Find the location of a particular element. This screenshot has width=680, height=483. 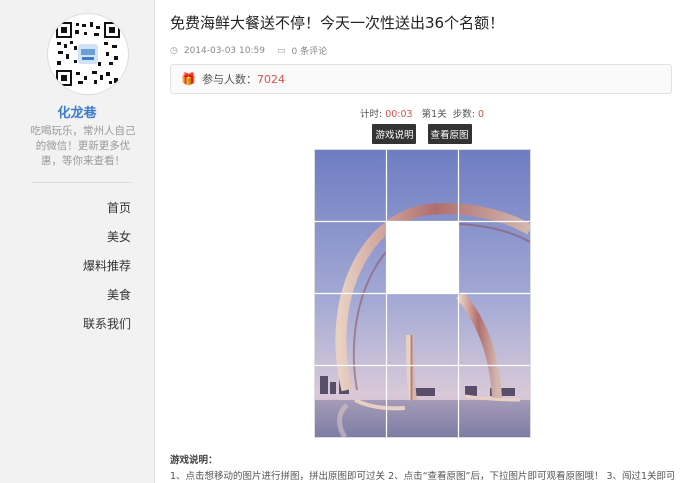

nav-item-food: 美食 is located at coordinates (65, 299).